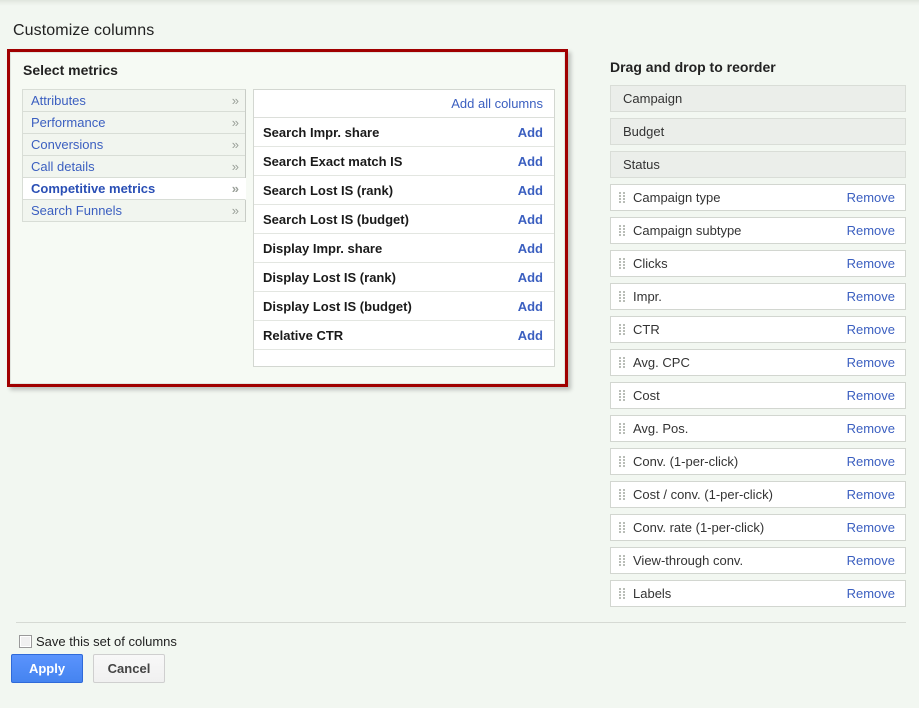 The width and height of the screenshot is (919, 708). What do you see at coordinates (644, 131) in the screenshot?
I see `reorder-row-label: Budget` at bounding box center [644, 131].